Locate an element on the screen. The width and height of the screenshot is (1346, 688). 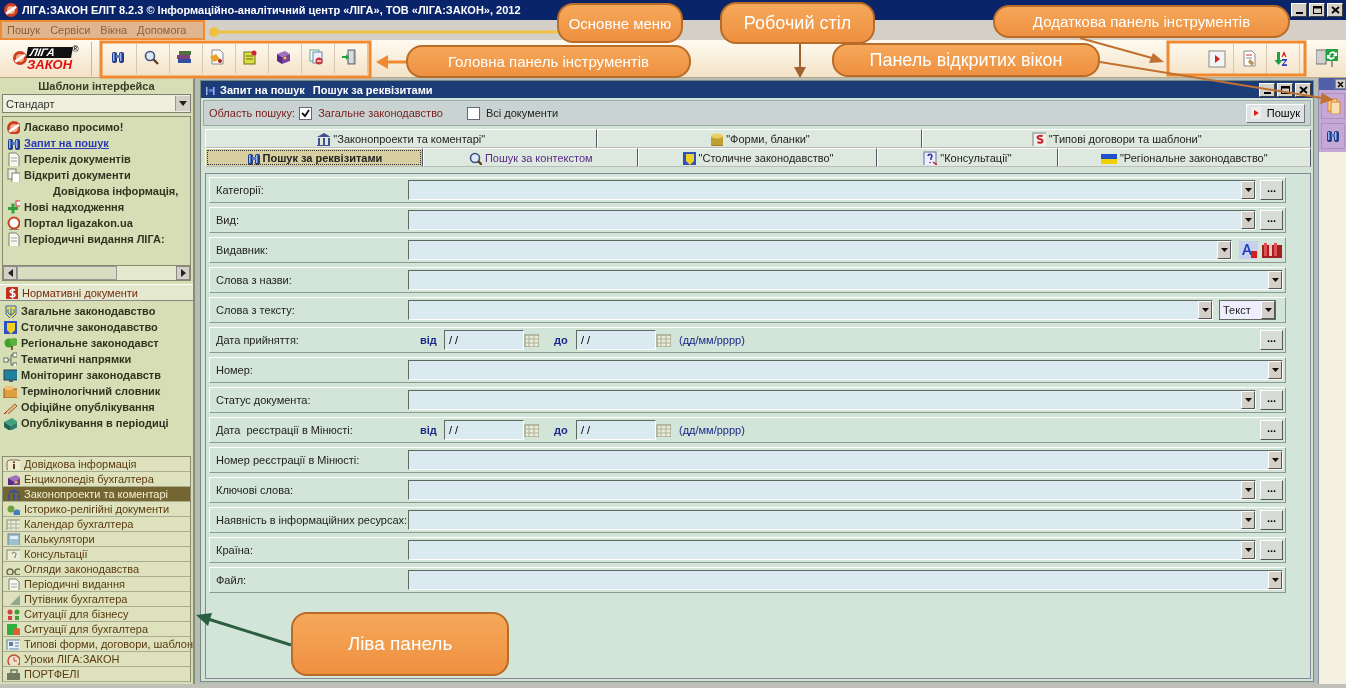
module-item: Огляди законодавства is located at coordinates (96, 569).